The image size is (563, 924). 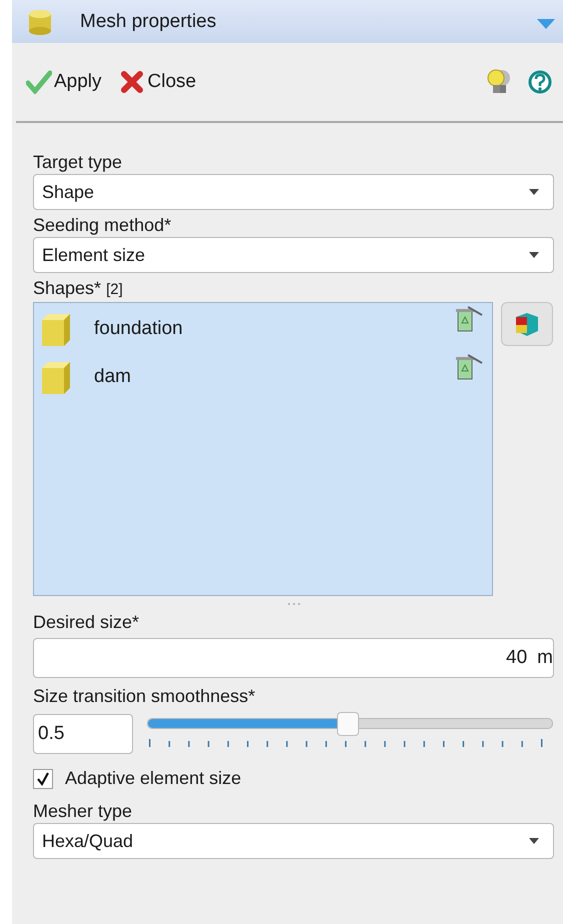 What do you see at coordinates (40, 22) in the screenshot?
I see `cylinder-icon` at bounding box center [40, 22].